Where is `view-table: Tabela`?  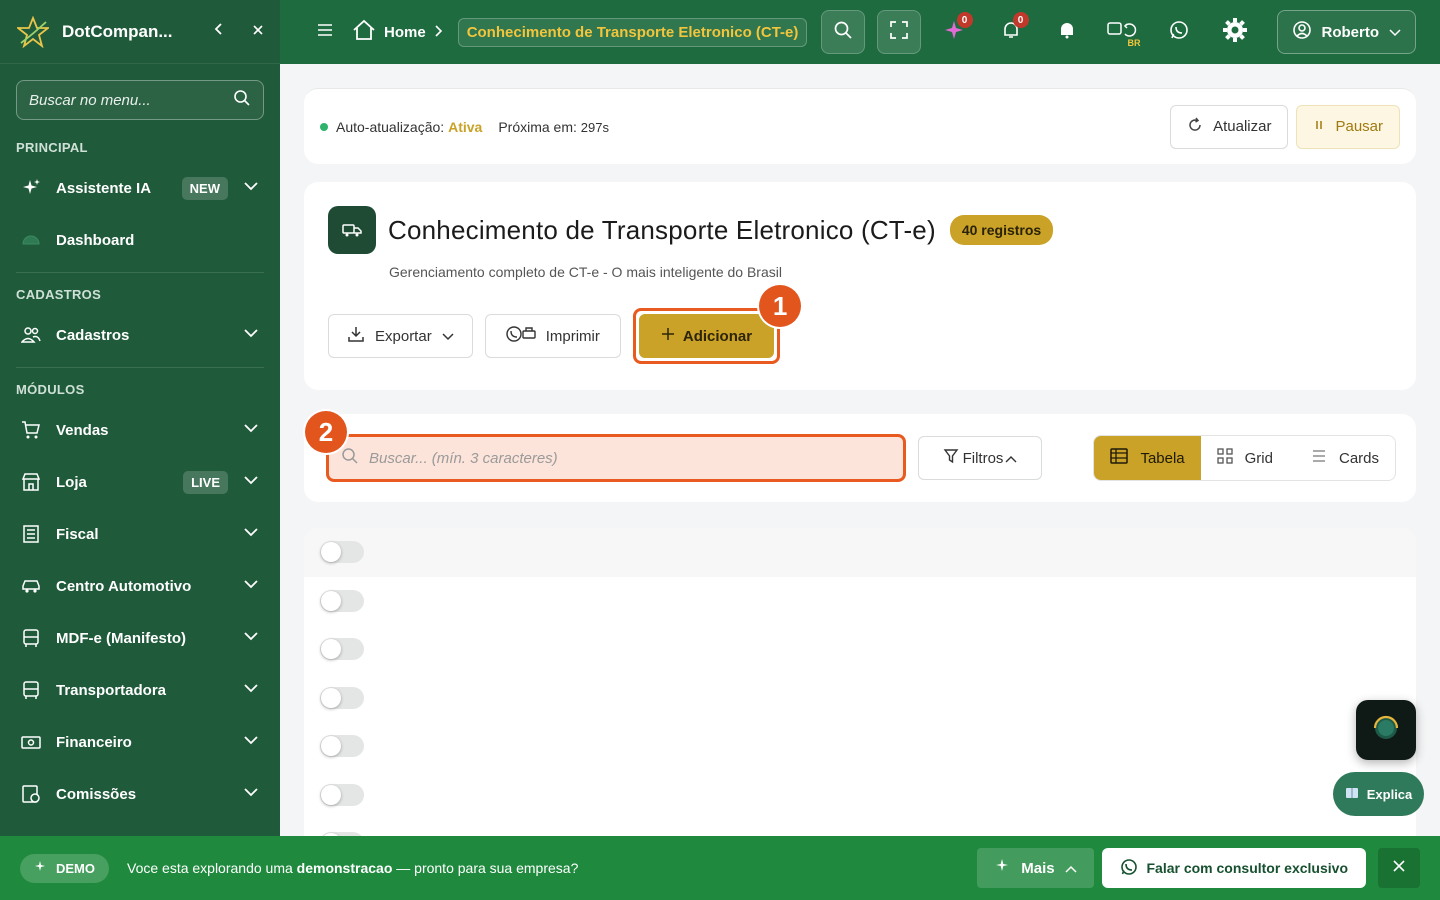 view-table: Tabela is located at coordinates (1147, 458).